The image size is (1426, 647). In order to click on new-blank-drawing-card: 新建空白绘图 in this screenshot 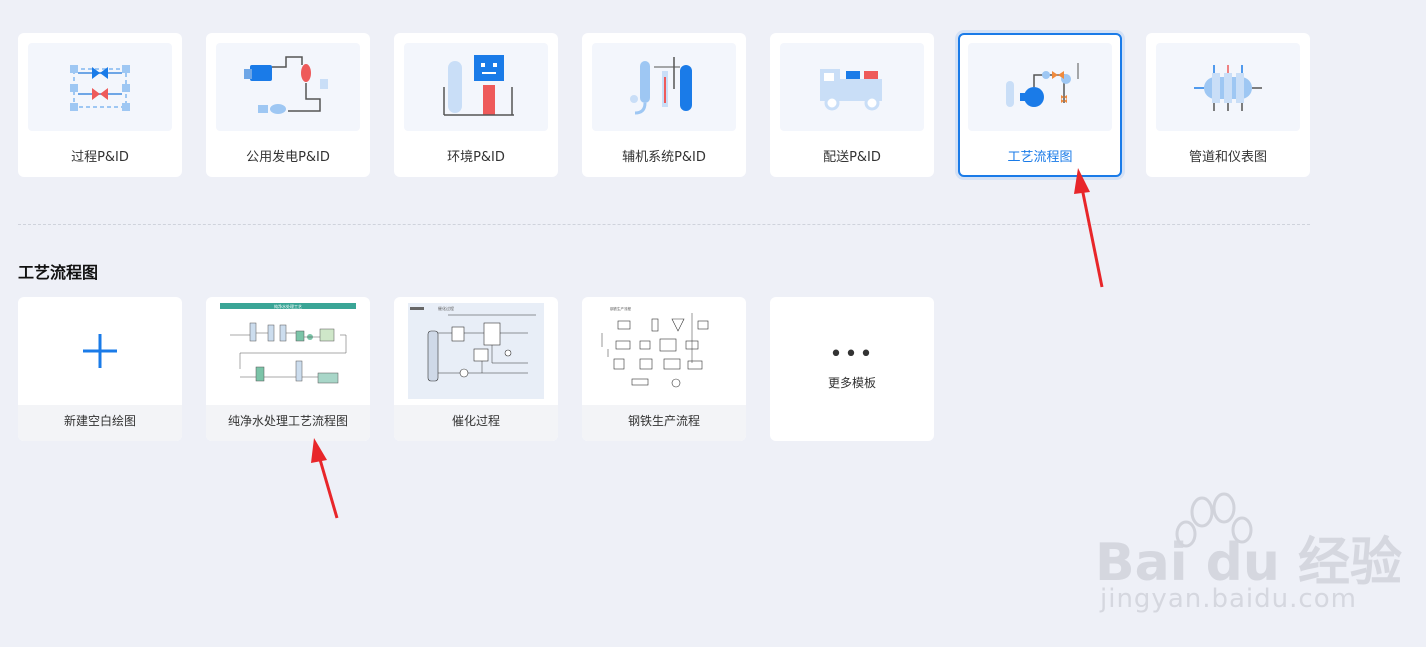, I will do `click(100, 369)`.